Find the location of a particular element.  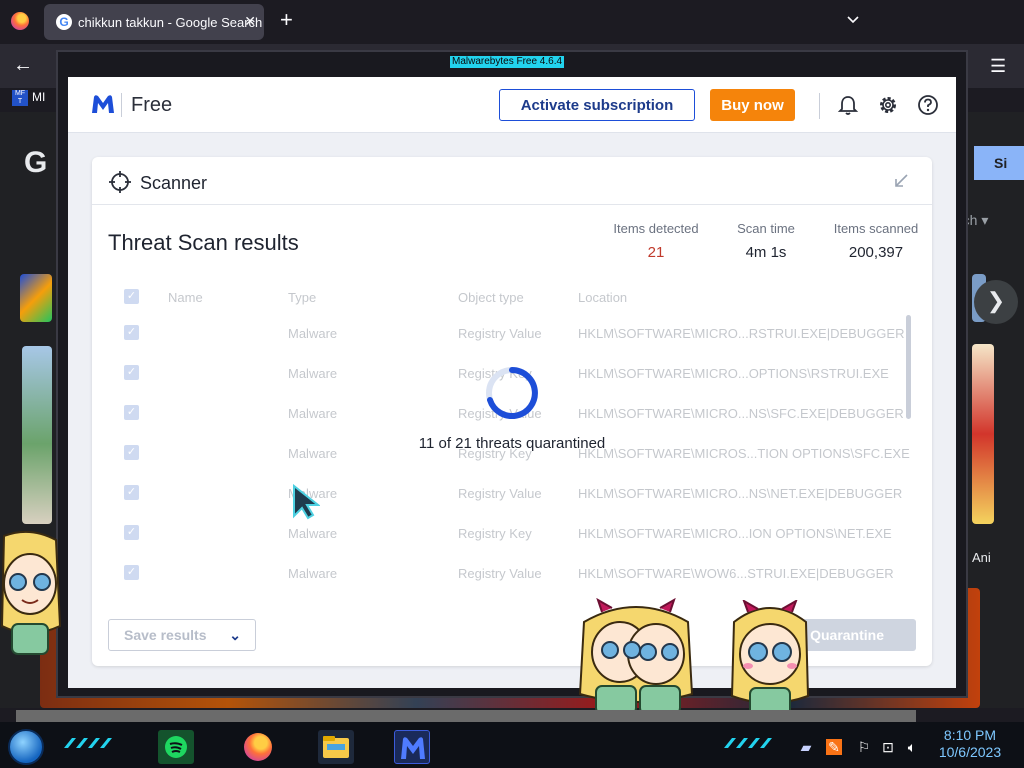

notification-muted-icon: ⚐ is located at coordinates (864, 747).